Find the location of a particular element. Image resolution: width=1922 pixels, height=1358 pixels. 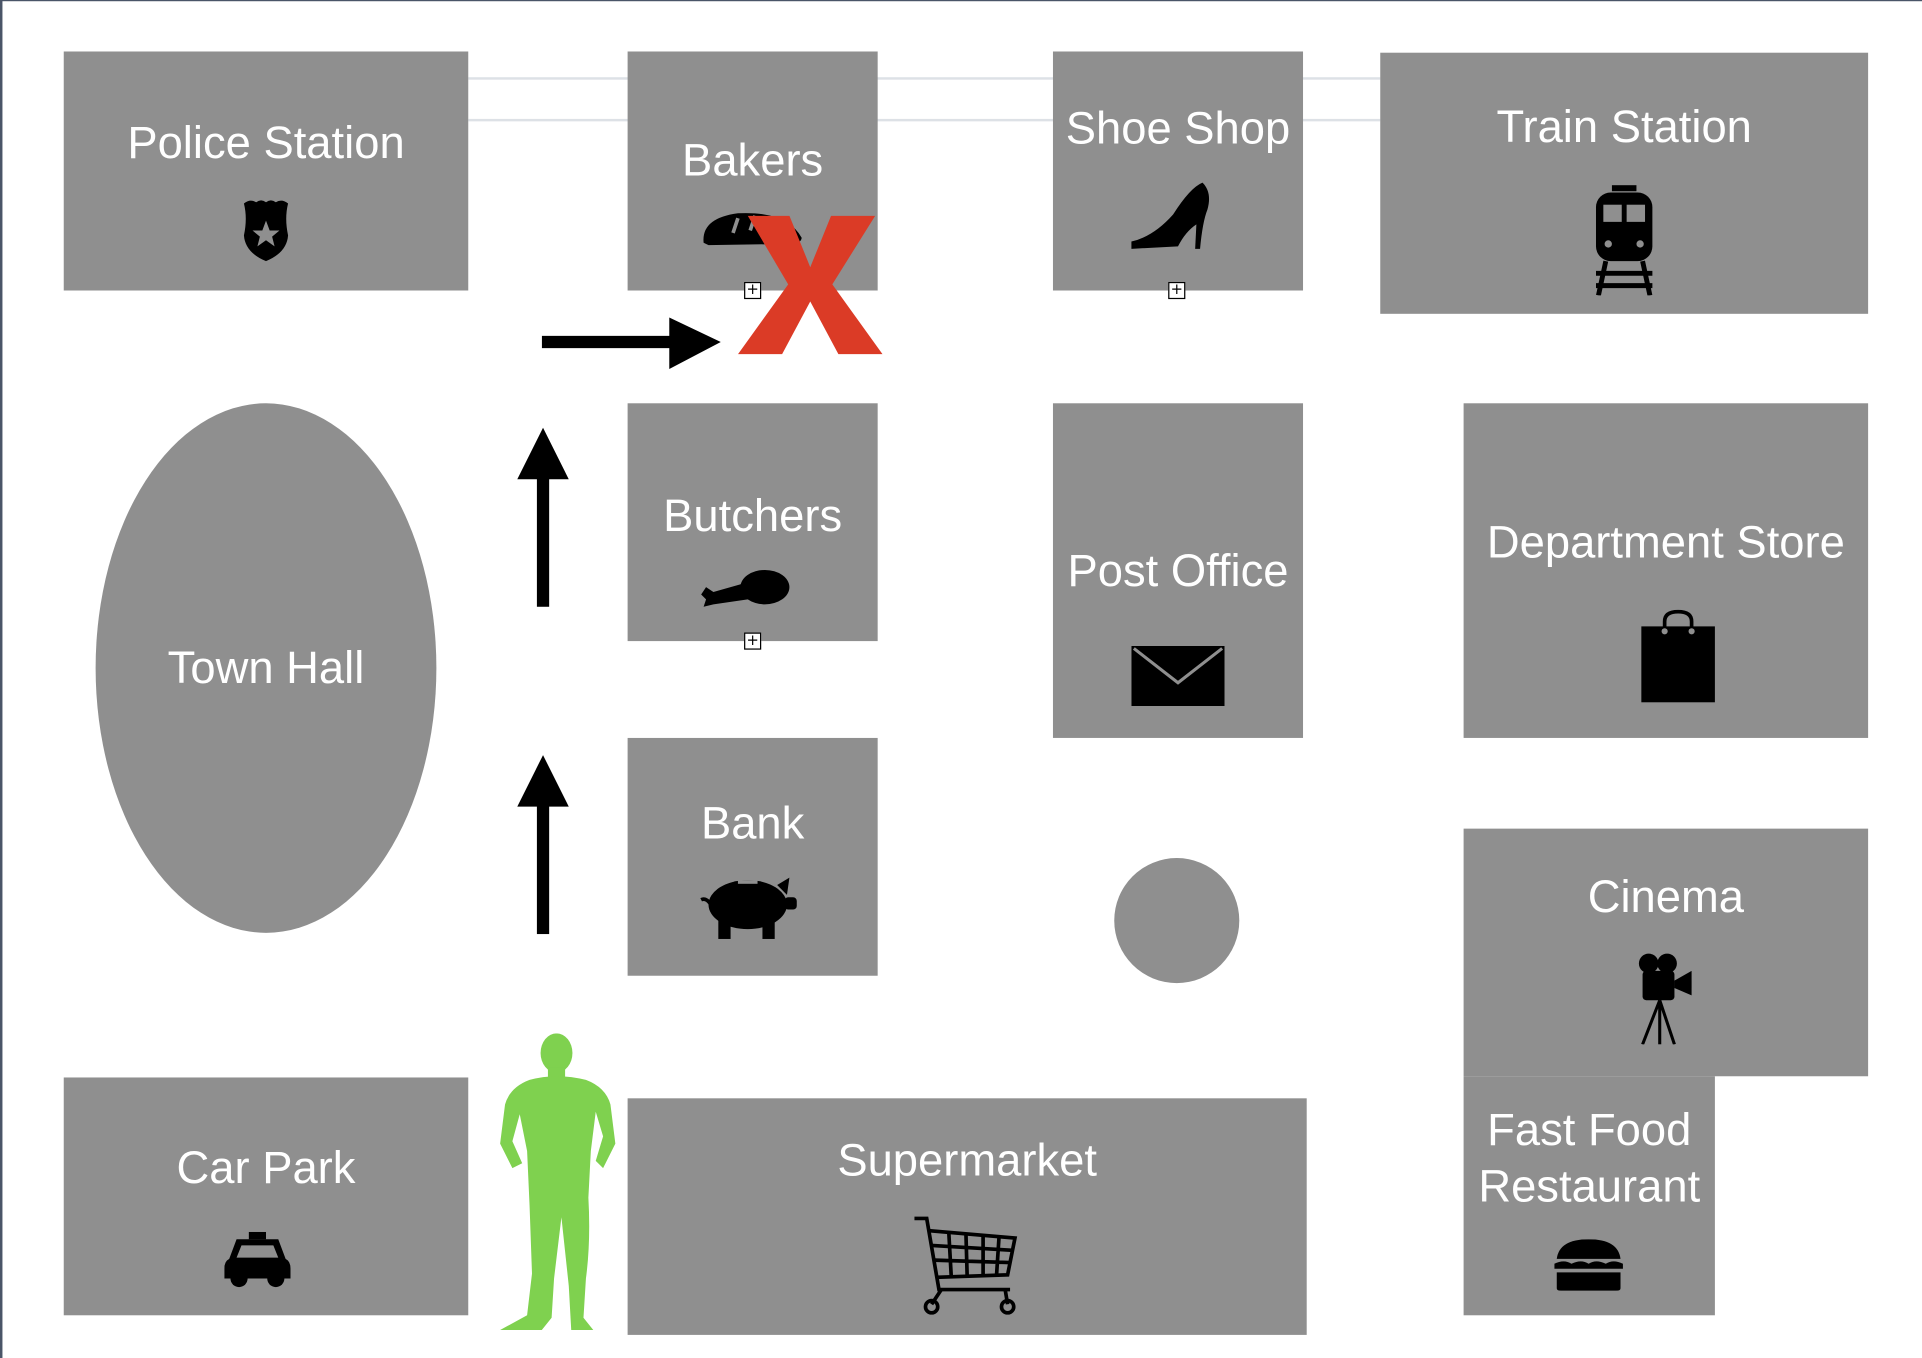

shopping-cart-icon is located at coordinates (966, 1265).